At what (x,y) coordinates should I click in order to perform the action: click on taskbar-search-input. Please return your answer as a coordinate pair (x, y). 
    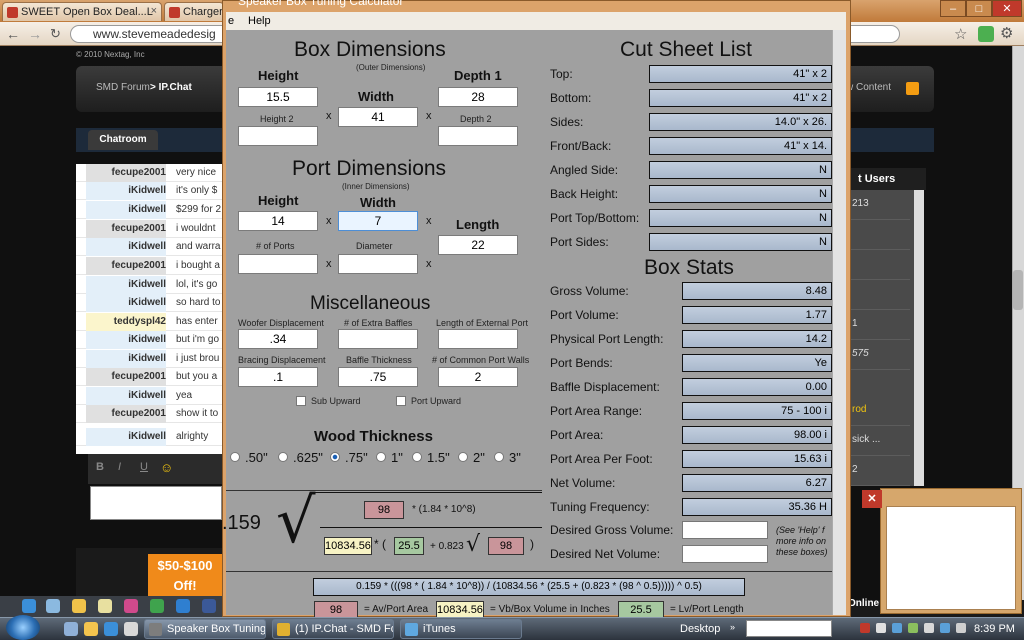
    Looking at the image, I should click on (789, 628).